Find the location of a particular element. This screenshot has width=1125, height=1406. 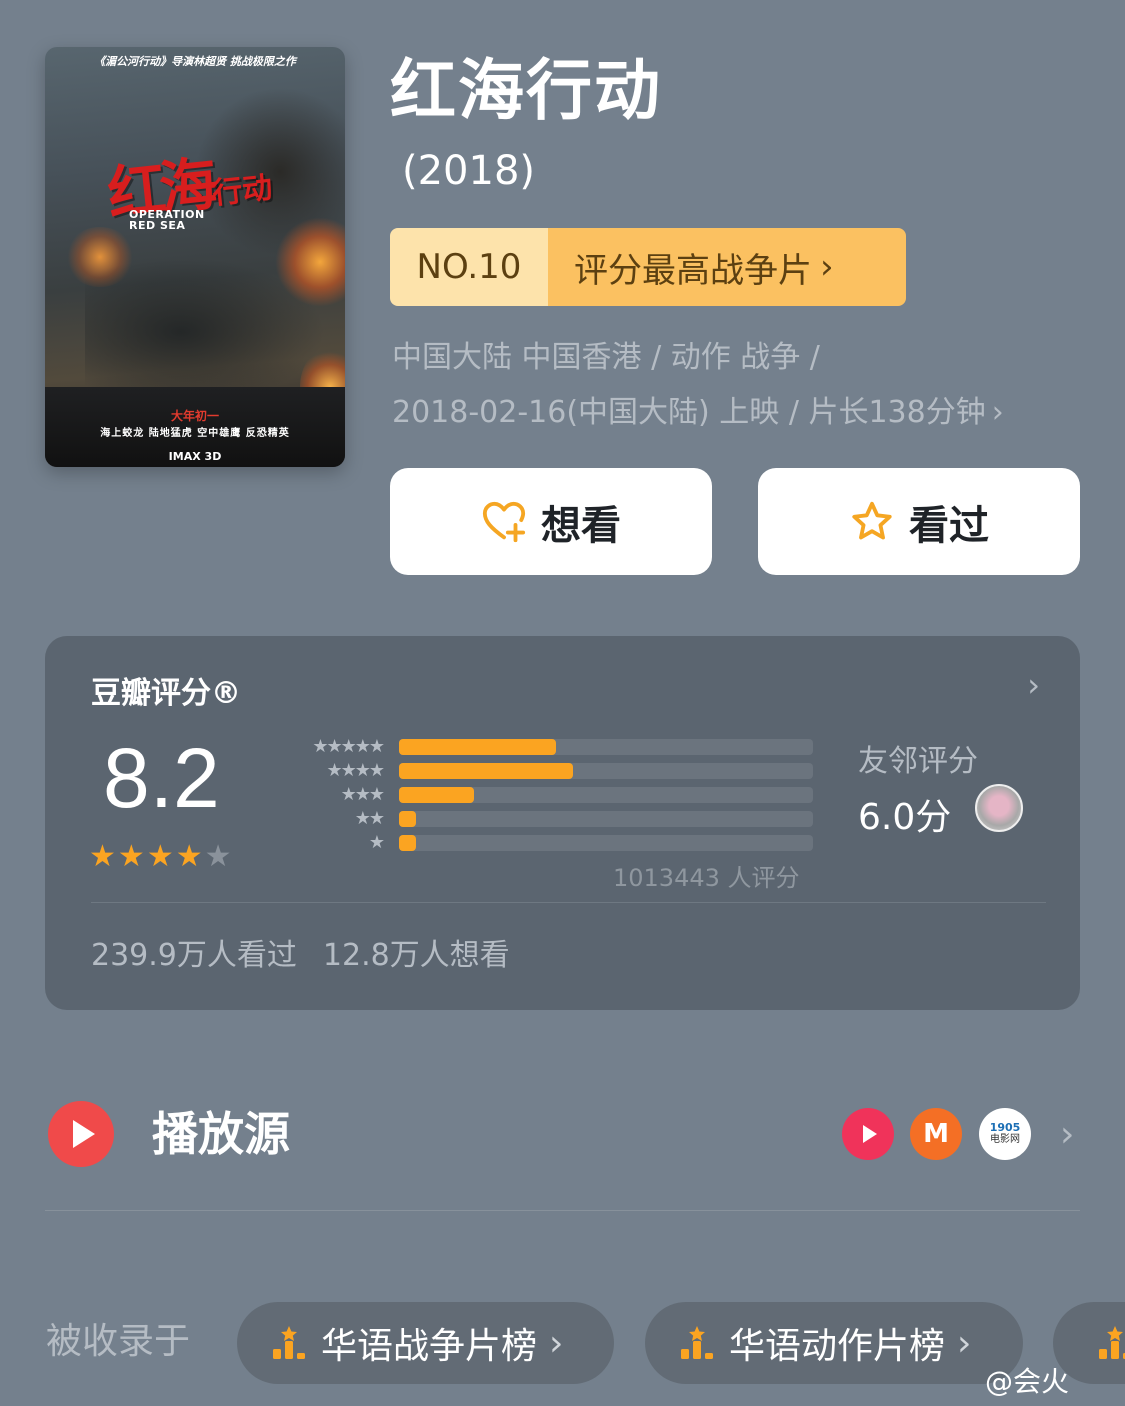

rating-distribution-row: ★★★★ is located at coordinates (545, 771).